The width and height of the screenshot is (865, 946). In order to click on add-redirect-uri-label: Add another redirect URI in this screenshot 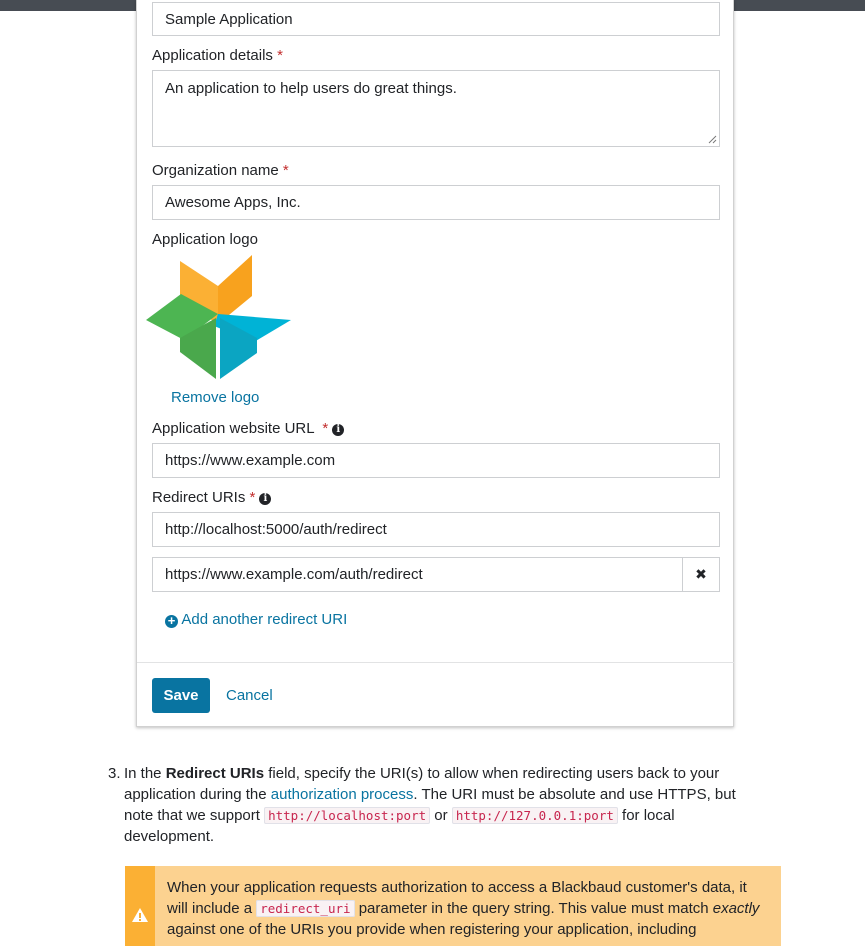, I will do `click(264, 619)`.